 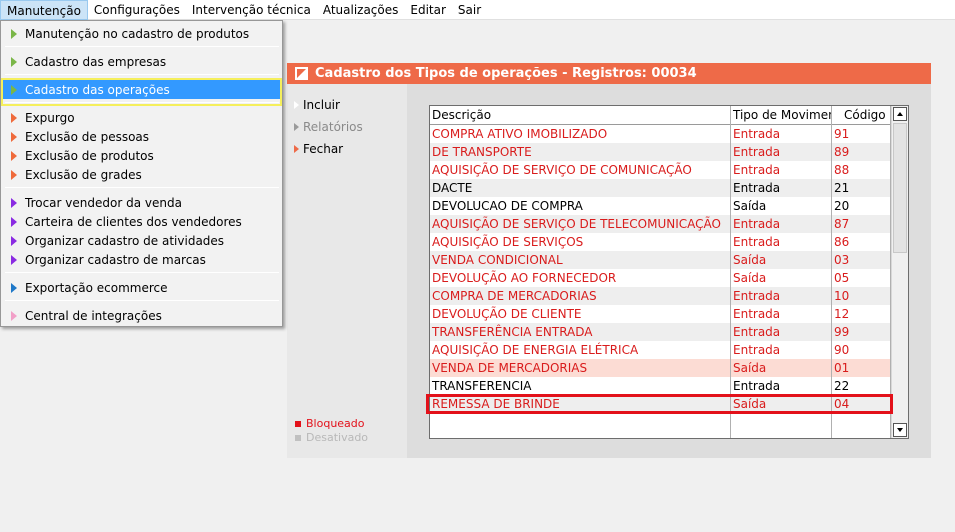 I want to click on selected-item-highlight, so click(x=141, y=92).